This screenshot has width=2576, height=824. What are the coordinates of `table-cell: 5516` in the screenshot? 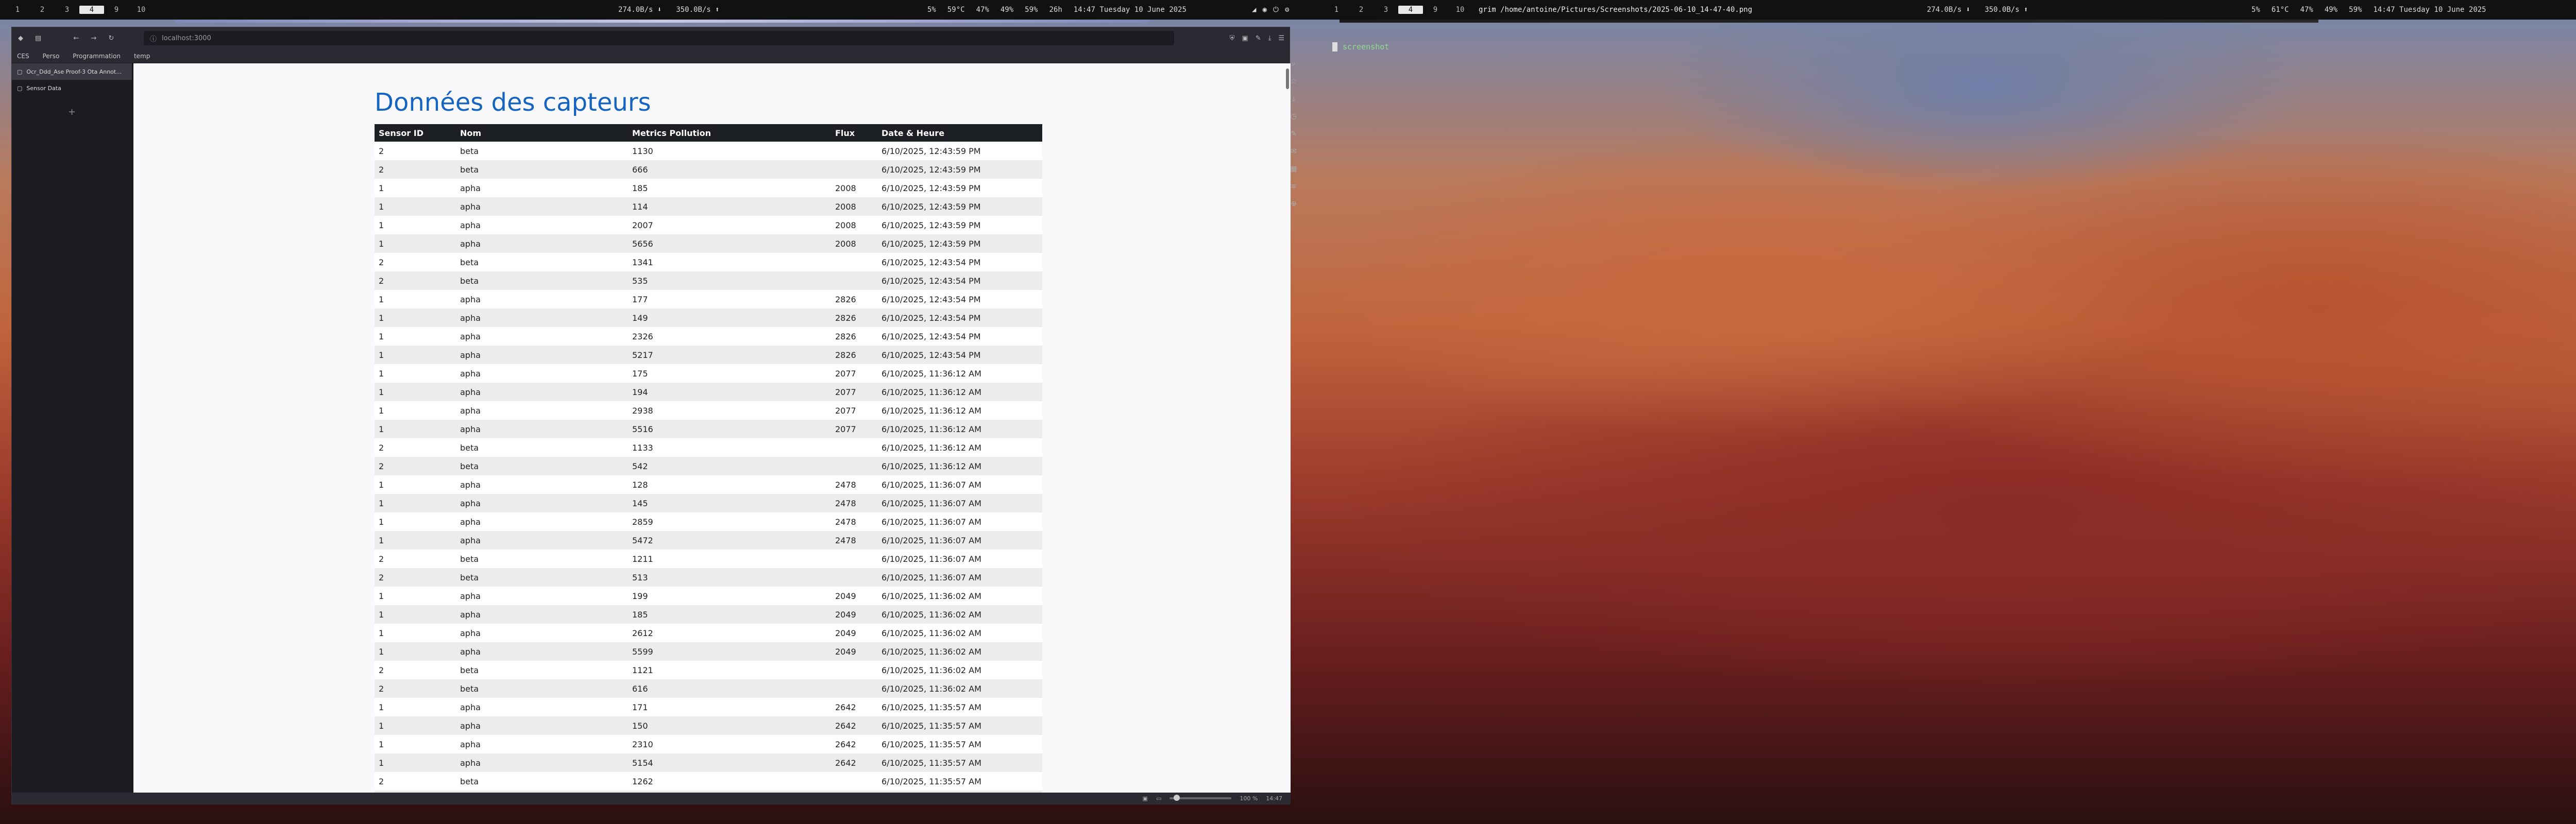 It's located at (642, 429).